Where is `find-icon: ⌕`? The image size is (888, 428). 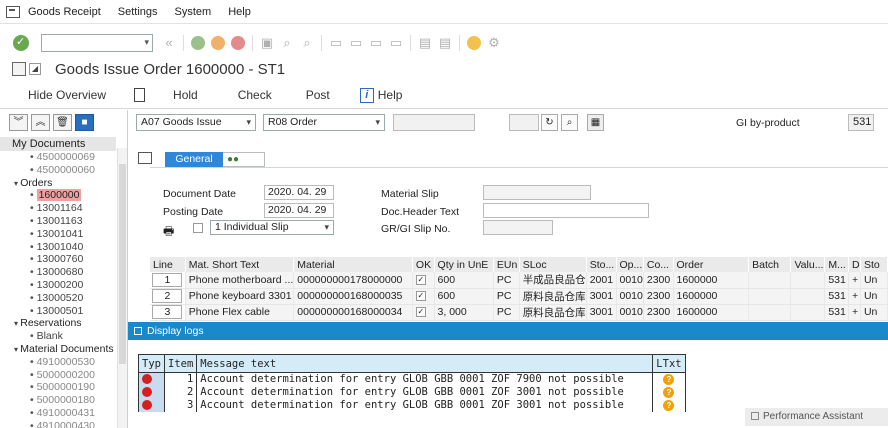 find-icon: ⌕ is located at coordinates (287, 43).